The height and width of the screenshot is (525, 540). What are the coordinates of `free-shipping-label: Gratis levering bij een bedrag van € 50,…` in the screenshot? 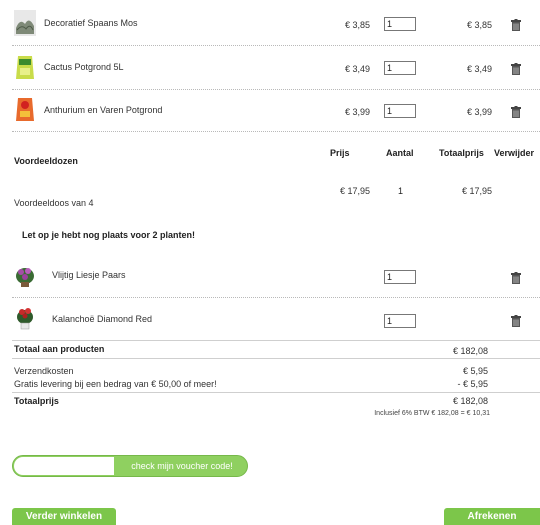 It's located at (115, 384).